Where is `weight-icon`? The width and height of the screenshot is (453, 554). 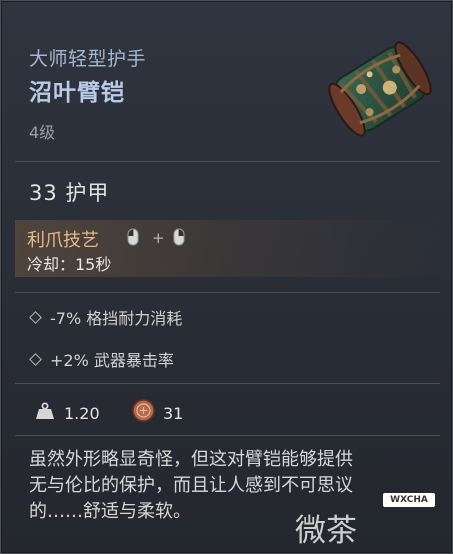 weight-icon is located at coordinates (45, 410).